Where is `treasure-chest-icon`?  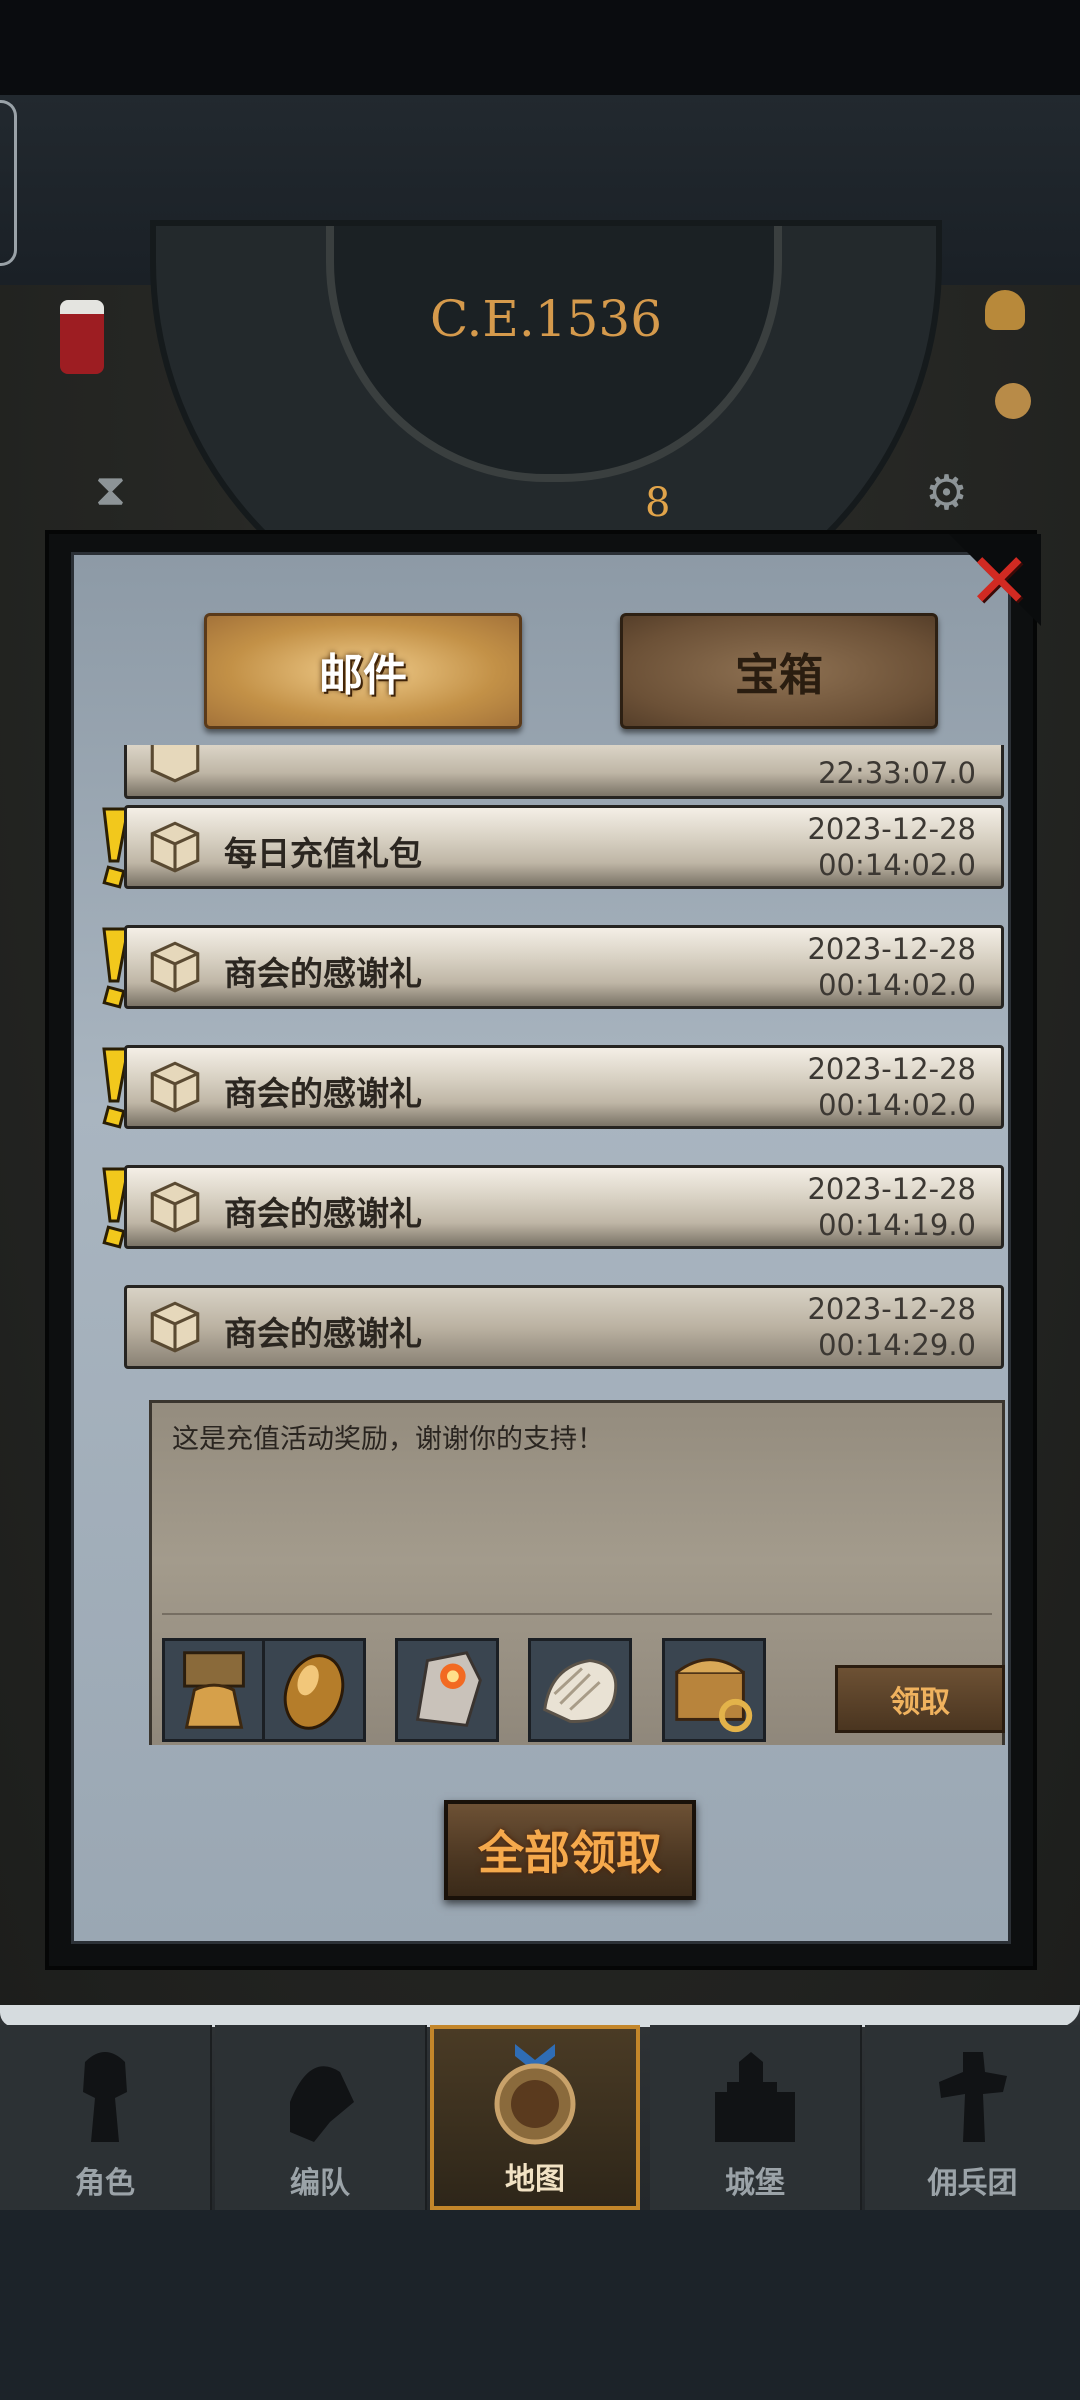 treasure-chest-icon is located at coordinates (714, 1695).